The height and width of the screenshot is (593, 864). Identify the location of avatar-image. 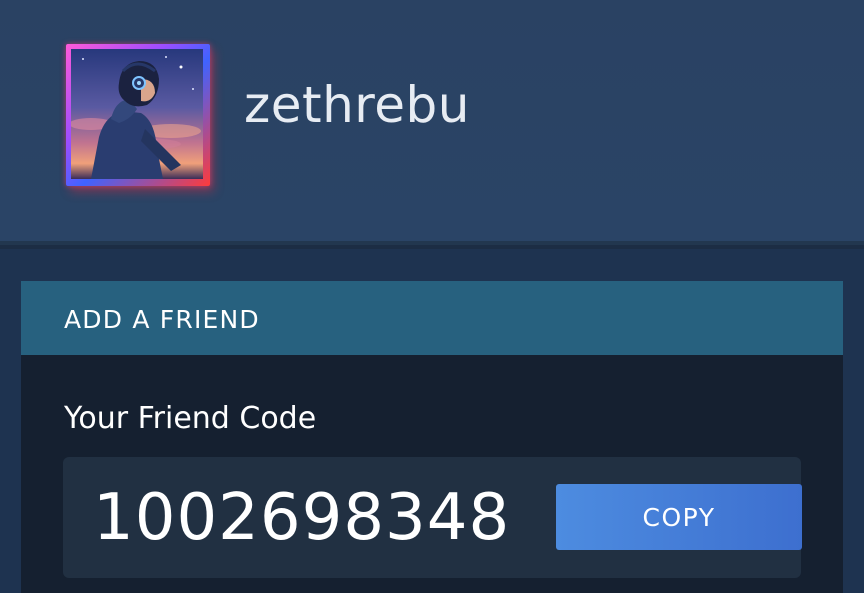
(137, 114).